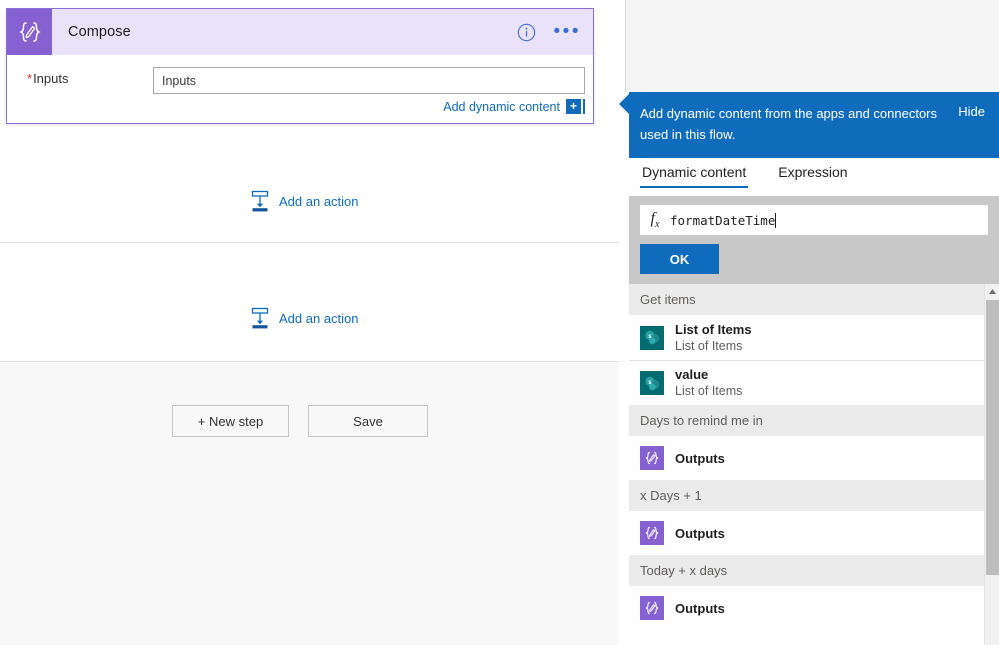 Image resolution: width=999 pixels, height=645 pixels. Describe the element at coordinates (814, 420) in the screenshot. I see `group-header-days-to-remind-me-in: Days to remind me in` at that location.